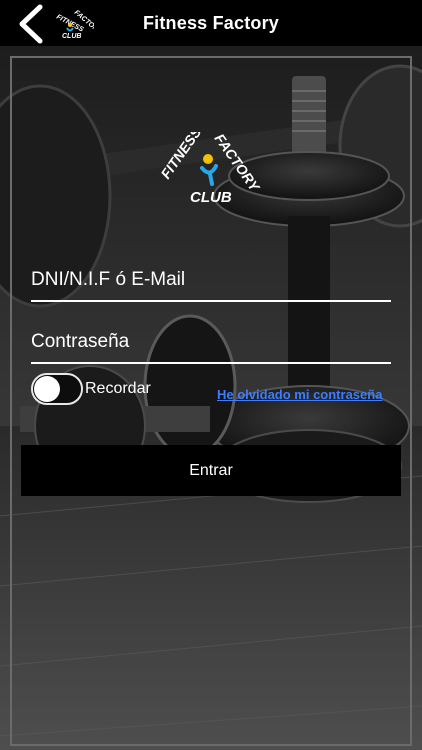 The width and height of the screenshot is (422, 750). What do you see at coordinates (118, 388) in the screenshot?
I see `remember-label: Recordar` at bounding box center [118, 388].